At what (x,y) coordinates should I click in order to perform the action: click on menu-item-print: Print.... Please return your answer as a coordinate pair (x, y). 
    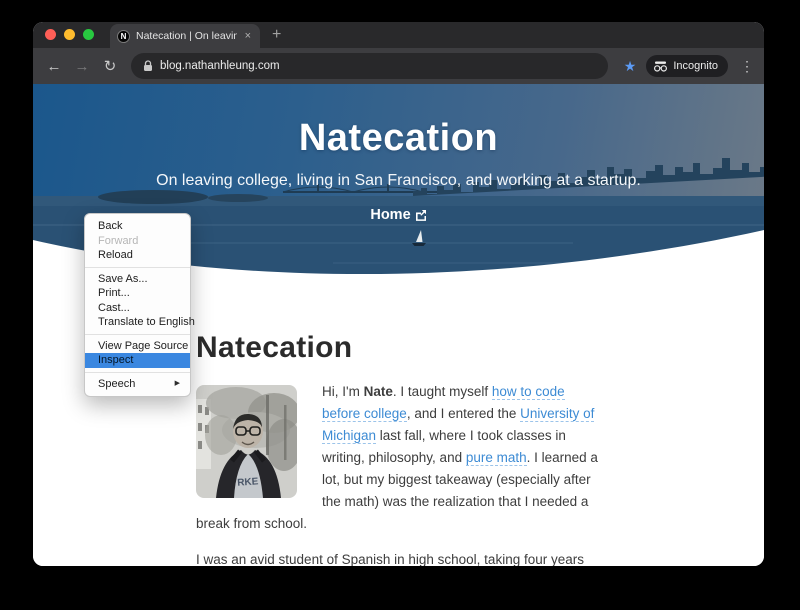
    Looking at the image, I should click on (137, 293).